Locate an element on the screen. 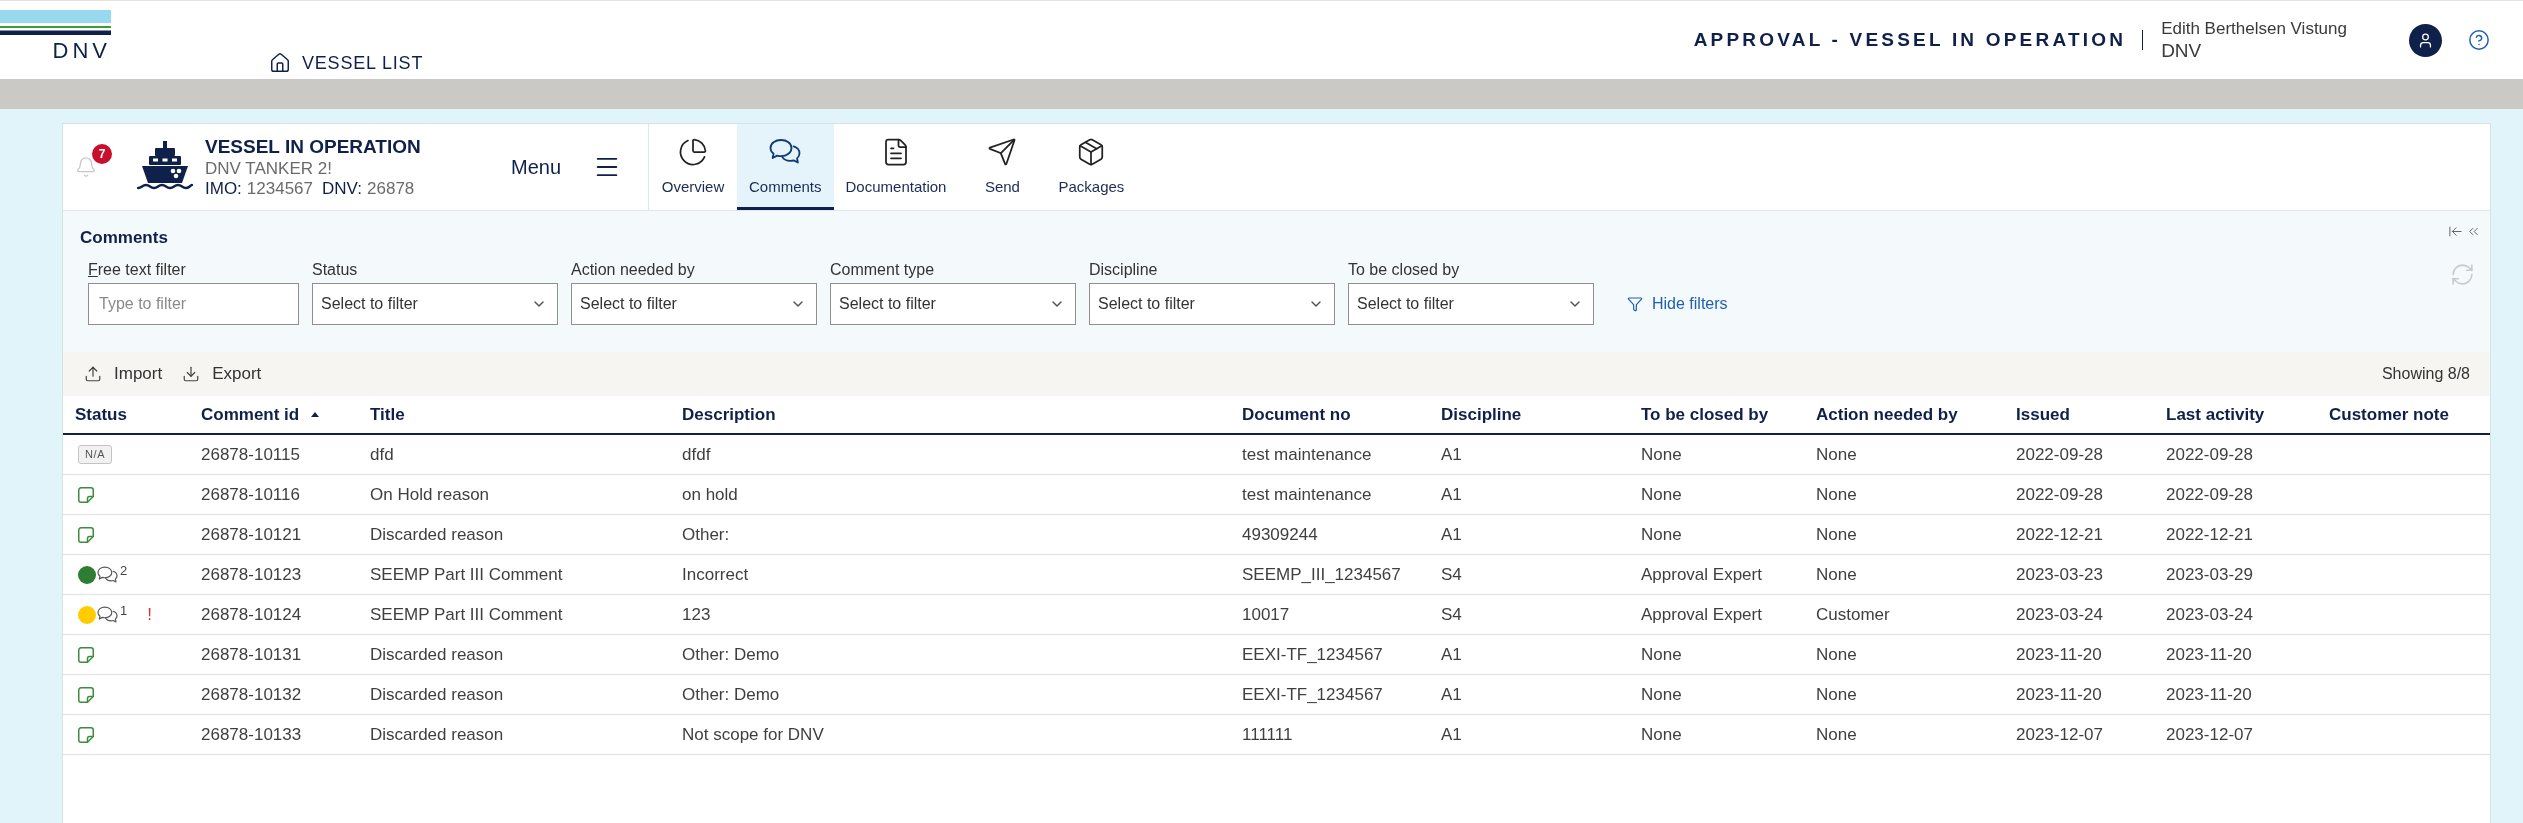  column-header: Customer note is located at coordinates (2389, 414).